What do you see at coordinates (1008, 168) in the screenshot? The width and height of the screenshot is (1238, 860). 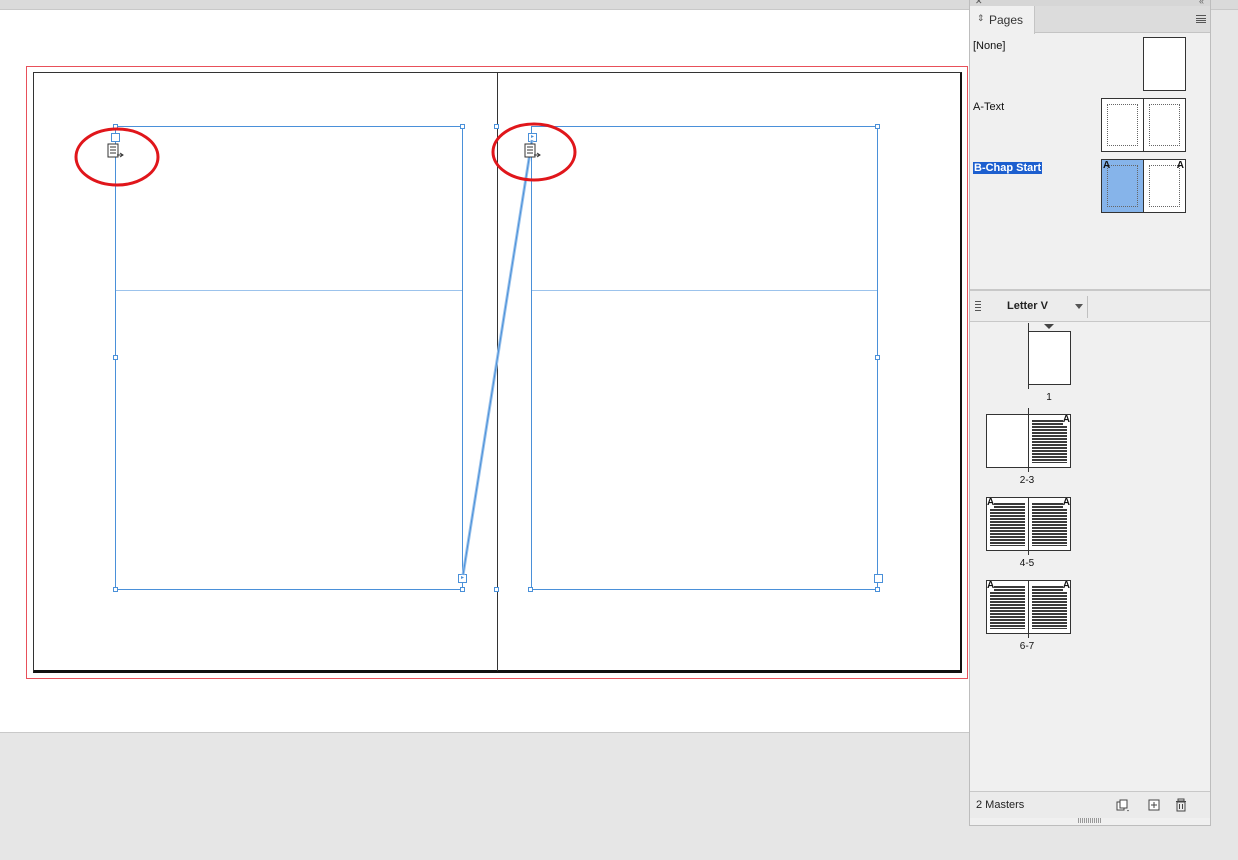 I see `master-item-label: B-Chap Start` at bounding box center [1008, 168].